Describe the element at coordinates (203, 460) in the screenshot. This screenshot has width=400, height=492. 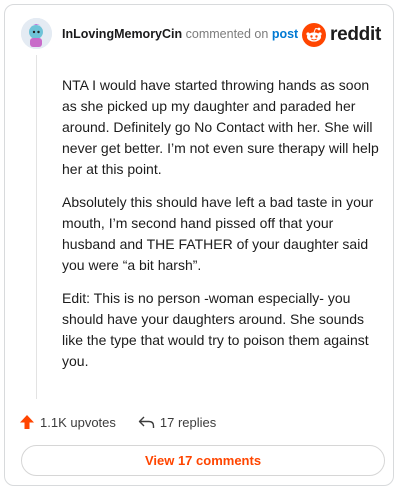
I see `view-comments-button: View 17 comments` at that location.